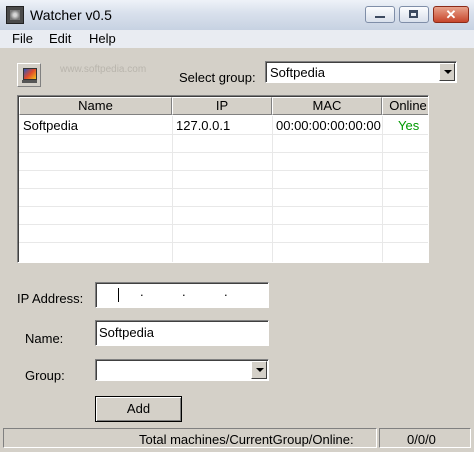  I want to click on ip-address-label: IP Address:, so click(50, 298).